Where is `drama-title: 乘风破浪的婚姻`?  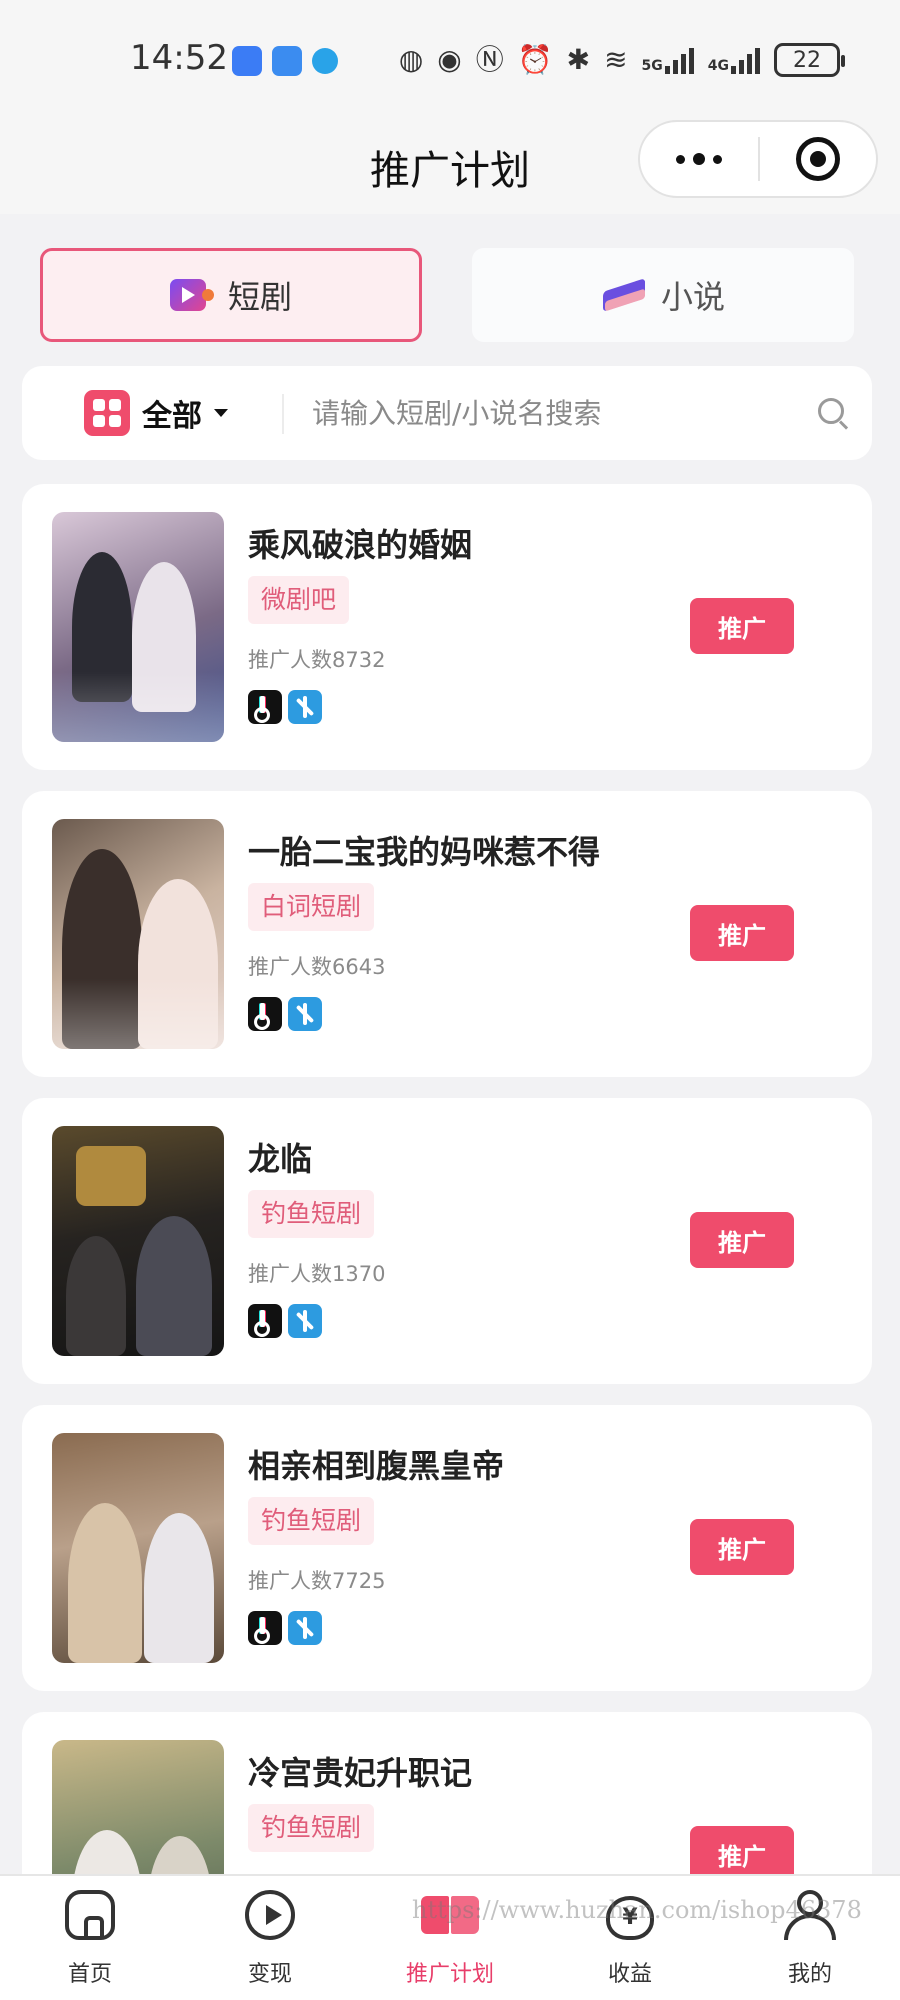
drama-title: 乘风破浪的婚姻 is located at coordinates (360, 545).